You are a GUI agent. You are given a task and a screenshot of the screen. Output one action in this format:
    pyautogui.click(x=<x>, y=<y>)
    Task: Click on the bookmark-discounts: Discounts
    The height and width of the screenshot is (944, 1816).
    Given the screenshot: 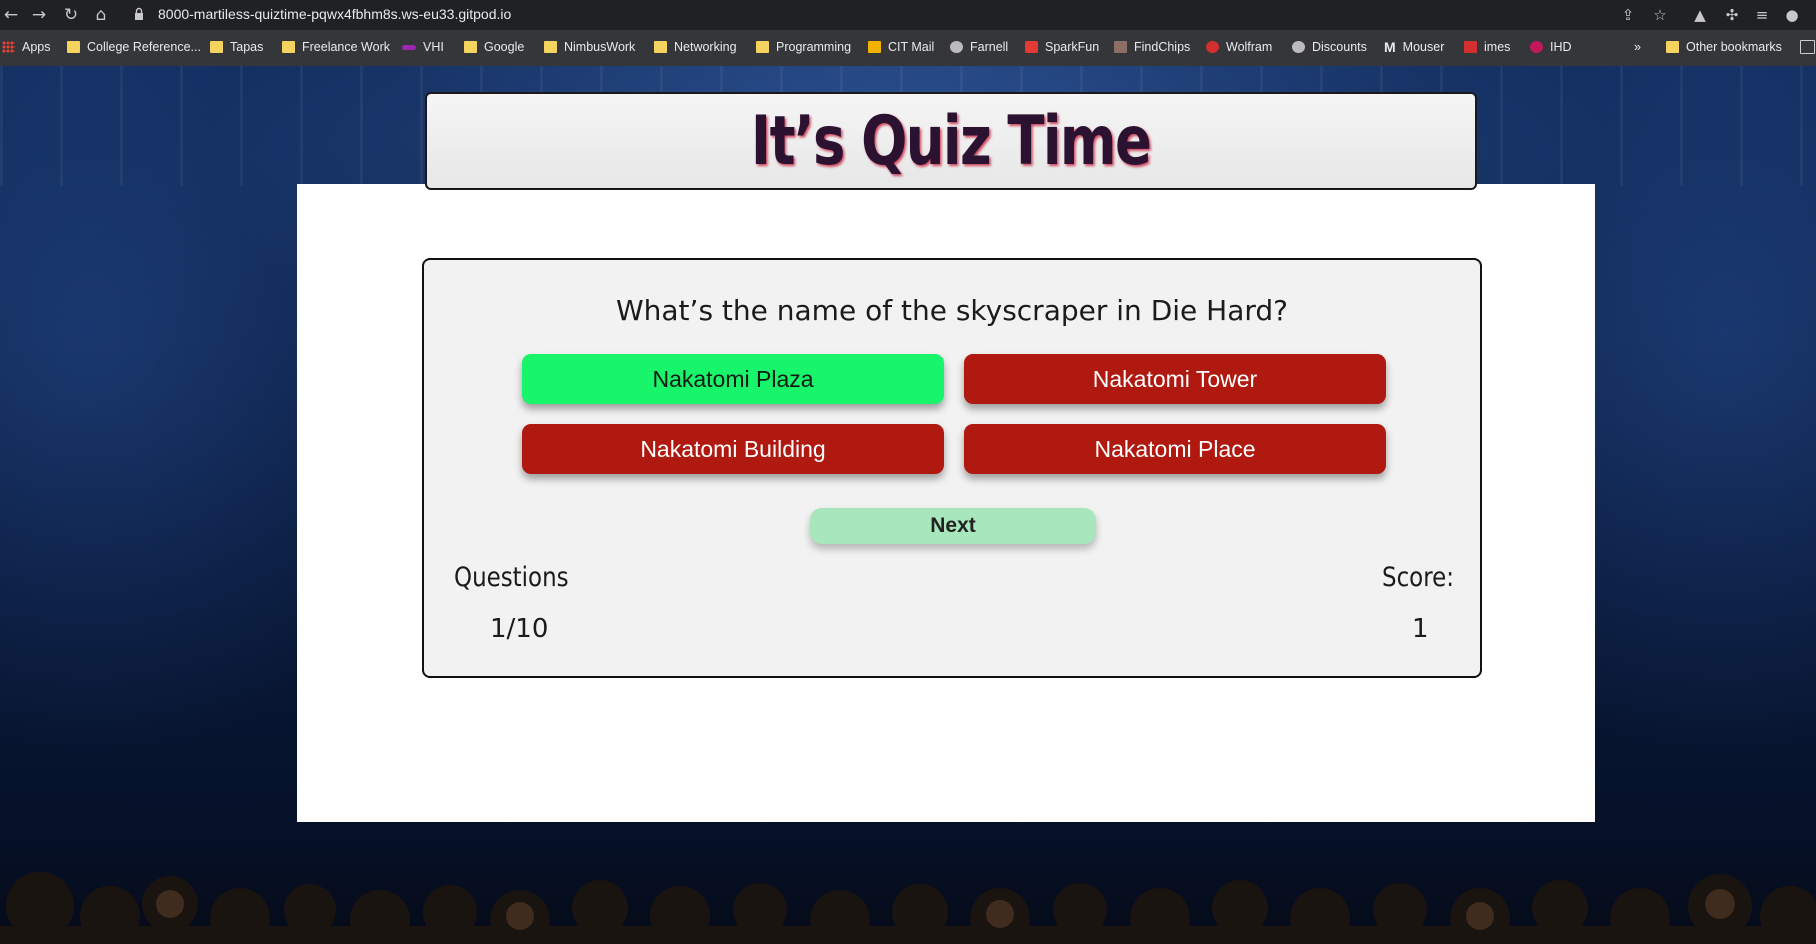 What is the action you would take?
    pyautogui.click(x=1329, y=47)
    